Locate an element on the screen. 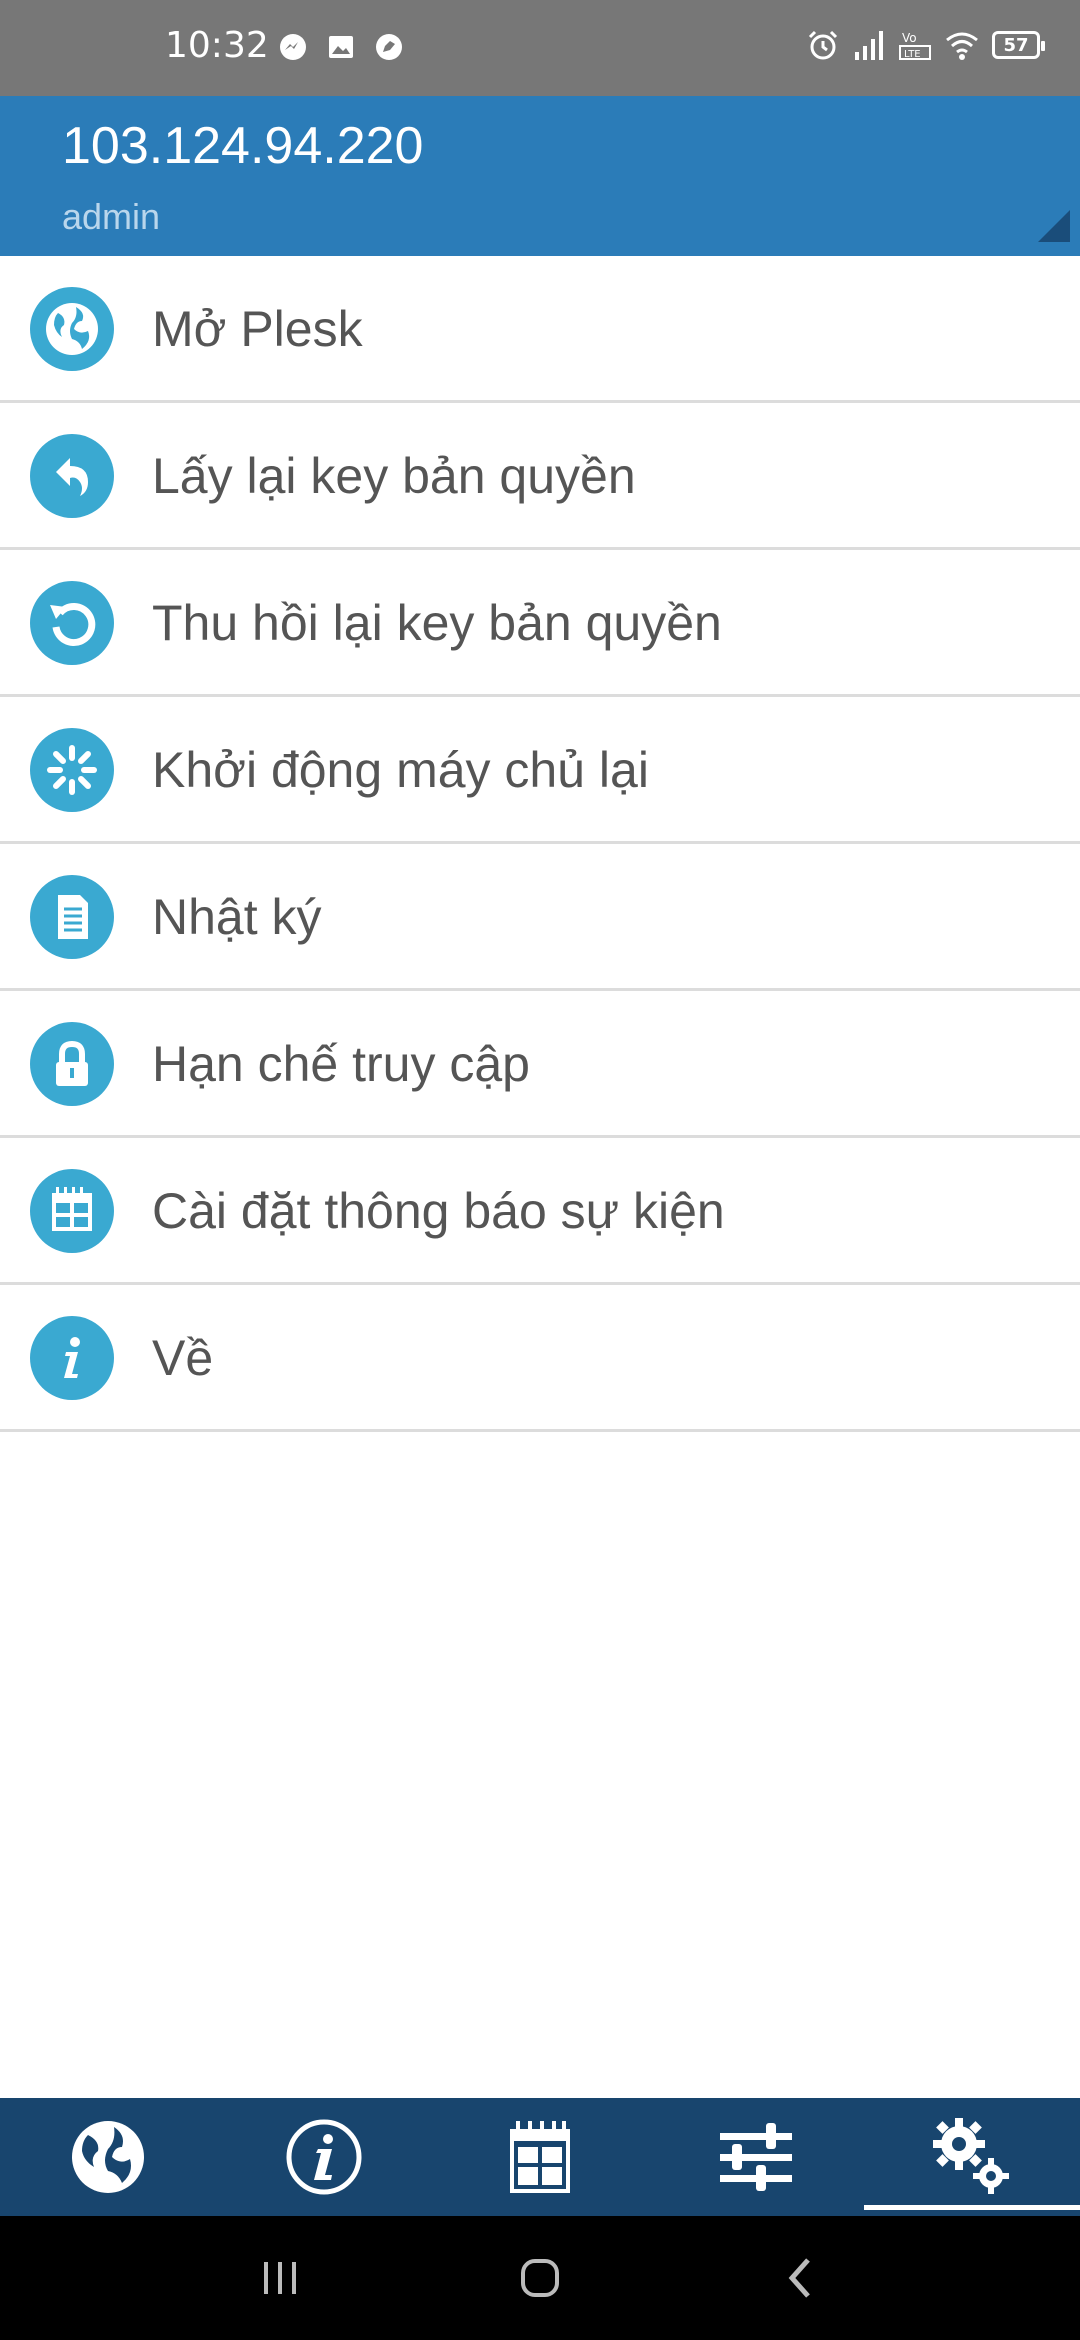 Image resolution: width=1080 pixels, height=2340 pixels. recents-icon is located at coordinates (280, 2278).